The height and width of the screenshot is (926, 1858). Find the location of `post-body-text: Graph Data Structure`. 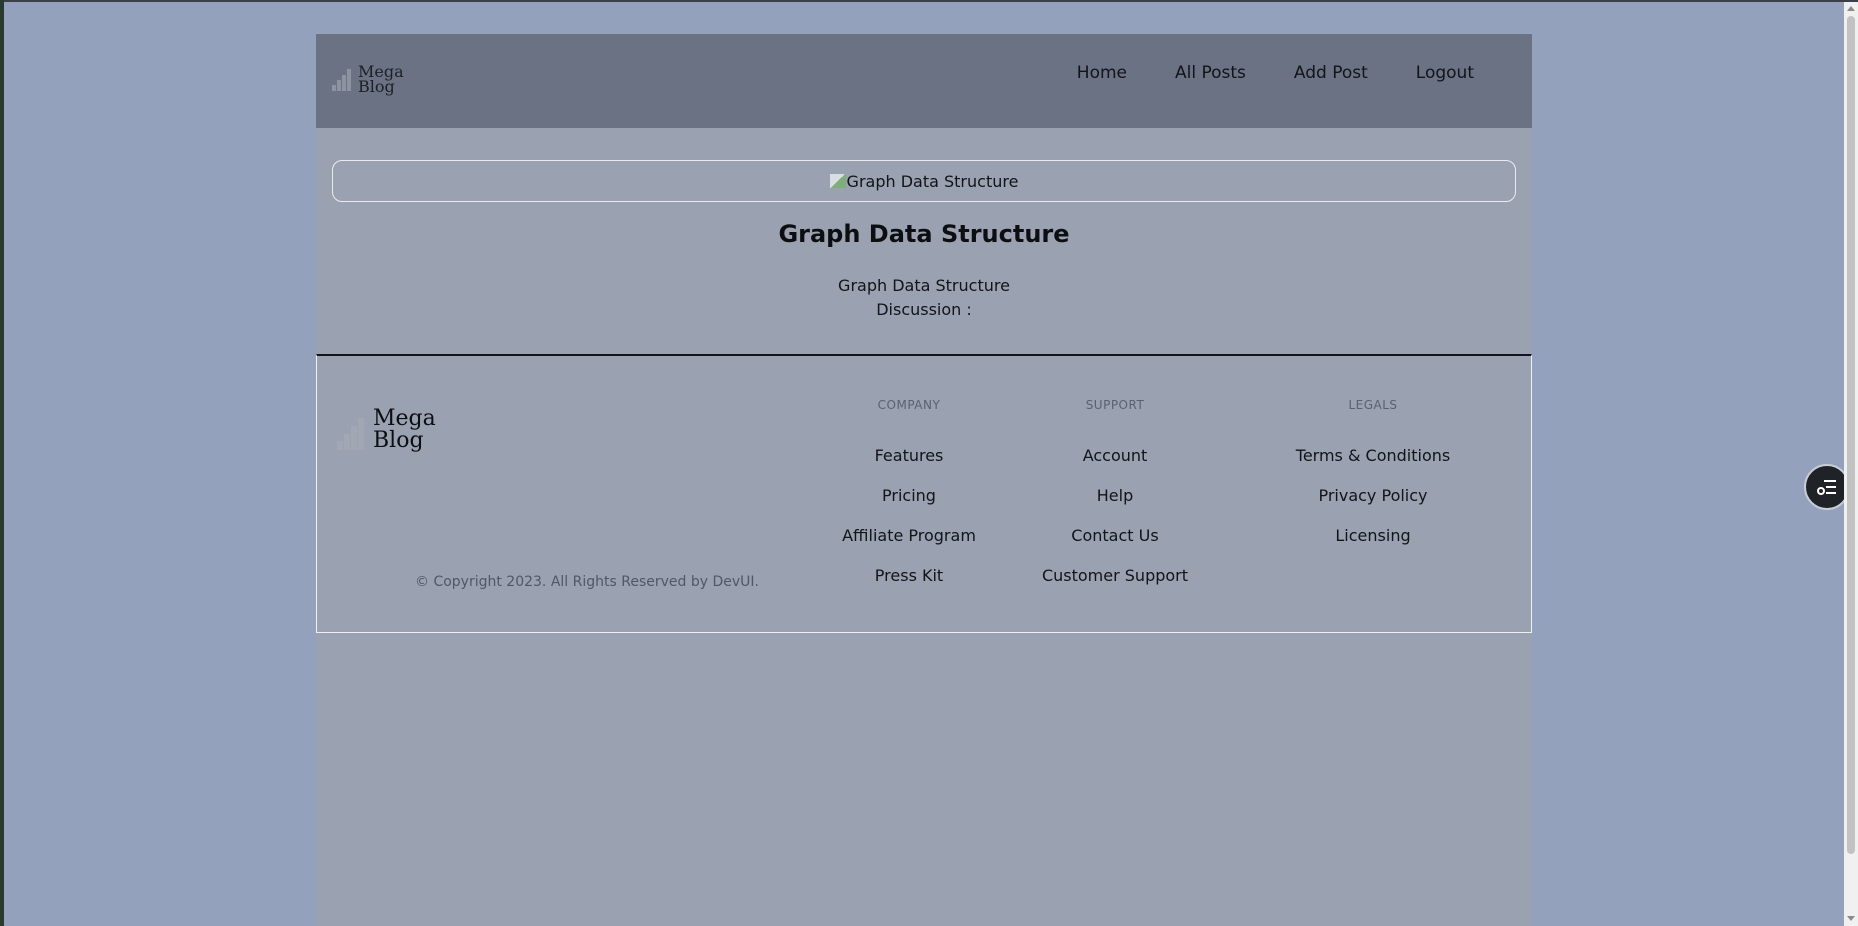

post-body-text: Graph Data Structure is located at coordinates (924, 285).